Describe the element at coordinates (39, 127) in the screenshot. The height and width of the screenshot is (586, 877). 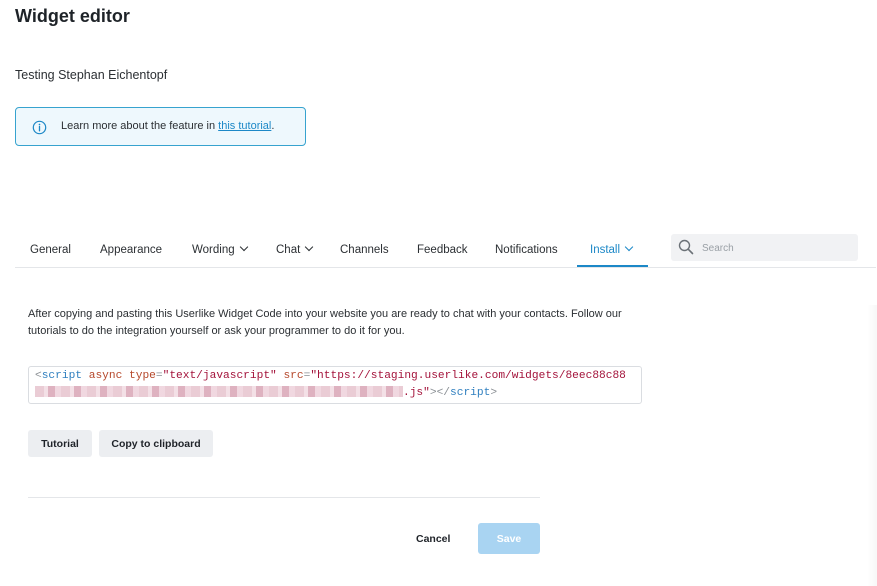
I see `info-circle-icon` at that location.